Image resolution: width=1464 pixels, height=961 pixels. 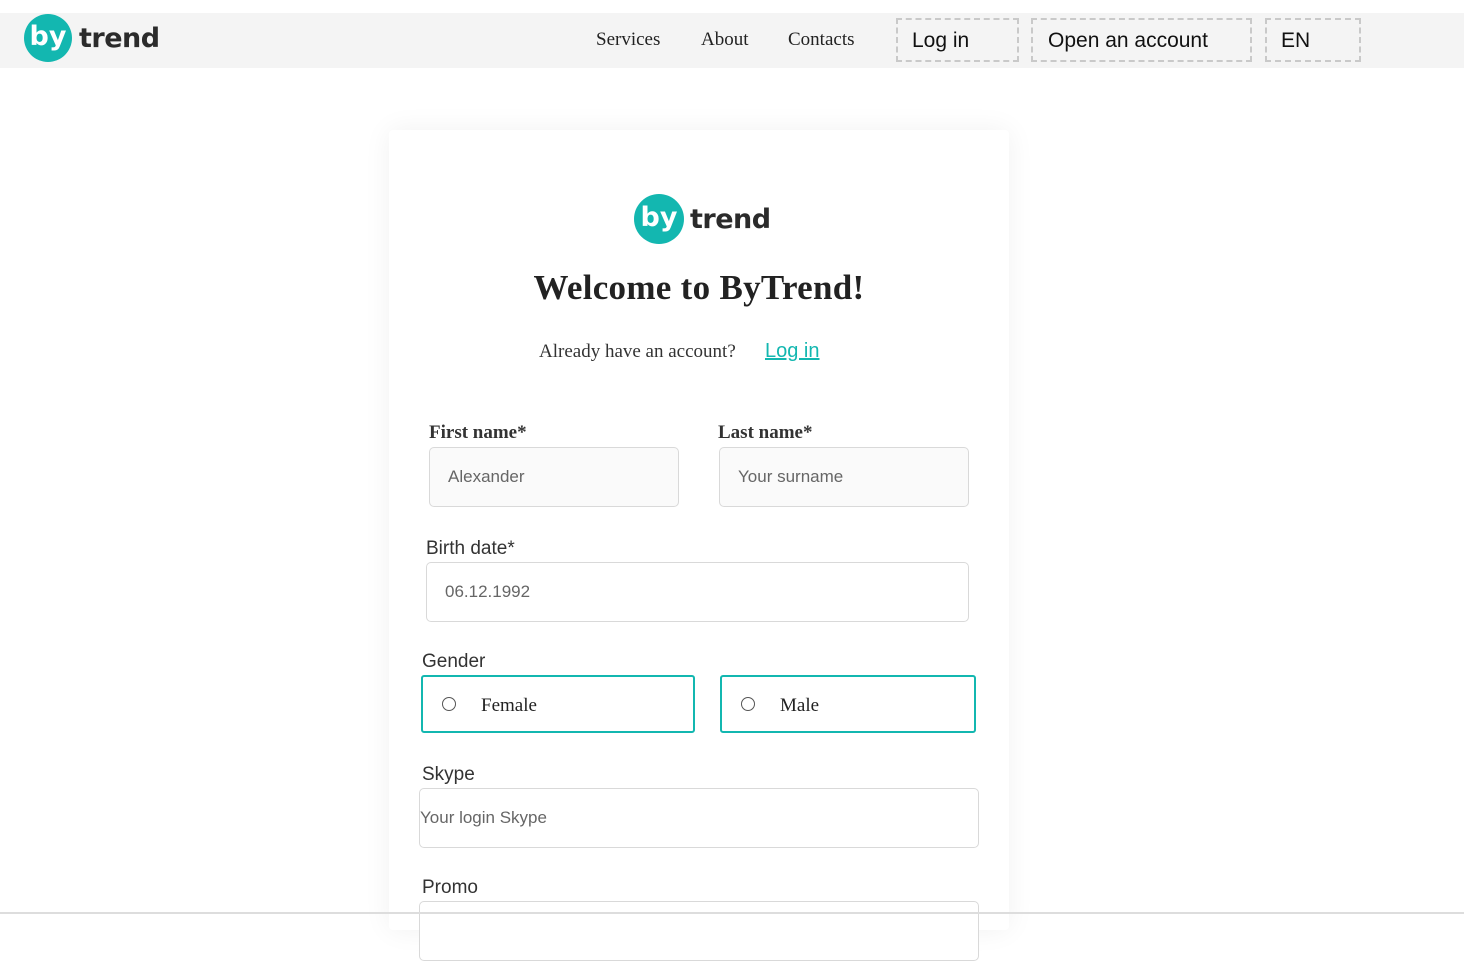 What do you see at coordinates (448, 774) in the screenshot?
I see `skype-label: Skype` at bounding box center [448, 774].